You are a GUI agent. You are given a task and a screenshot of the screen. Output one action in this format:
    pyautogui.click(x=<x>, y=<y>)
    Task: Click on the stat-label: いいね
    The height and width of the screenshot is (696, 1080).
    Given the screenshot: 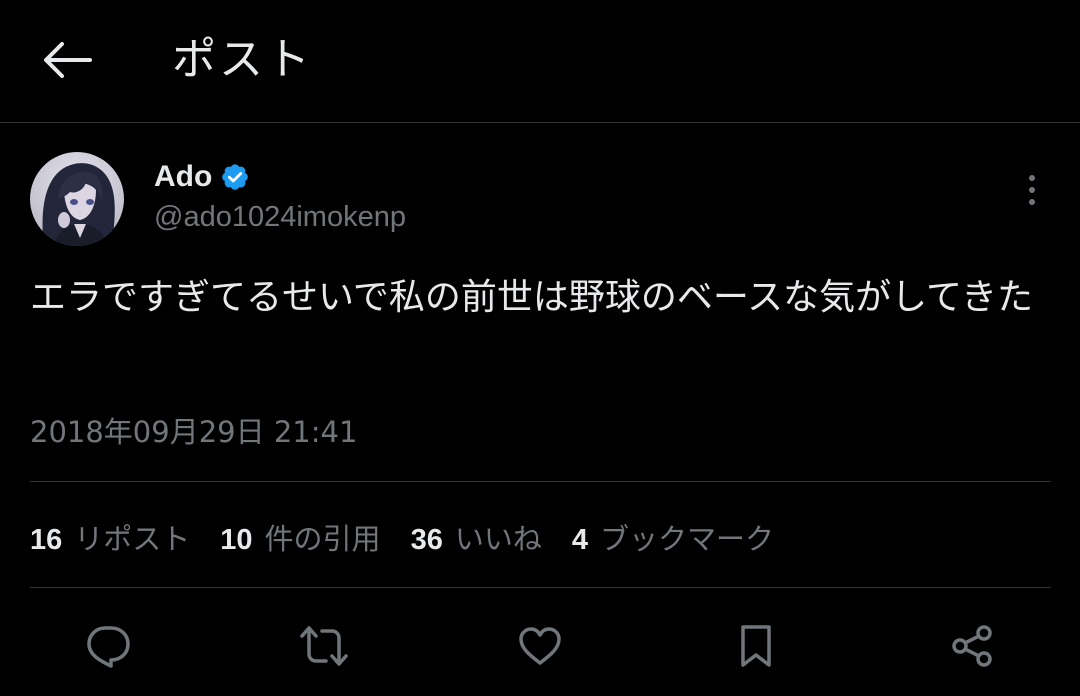 What is the action you would take?
    pyautogui.click(x=498, y=539)
    